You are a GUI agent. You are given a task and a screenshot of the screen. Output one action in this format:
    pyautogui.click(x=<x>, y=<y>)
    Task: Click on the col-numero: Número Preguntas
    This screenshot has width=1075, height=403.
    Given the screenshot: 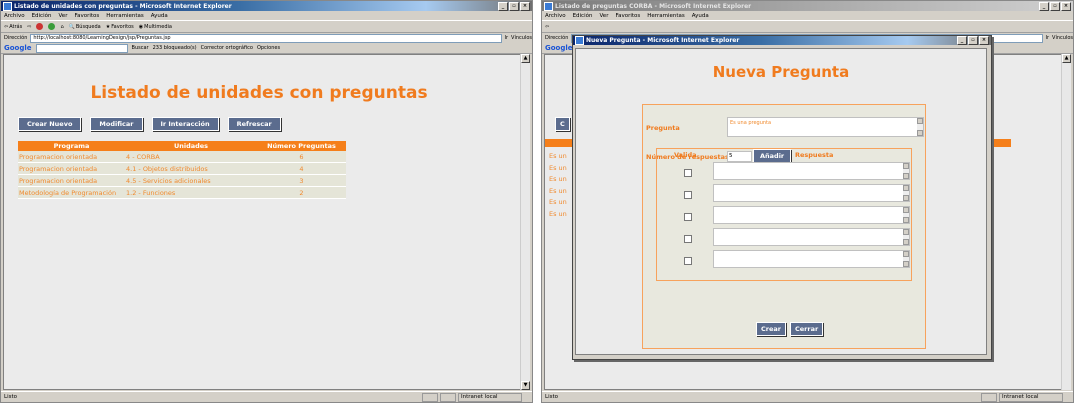 What is the action you would take?
    pyautogui.click(x=301, y=146)
    